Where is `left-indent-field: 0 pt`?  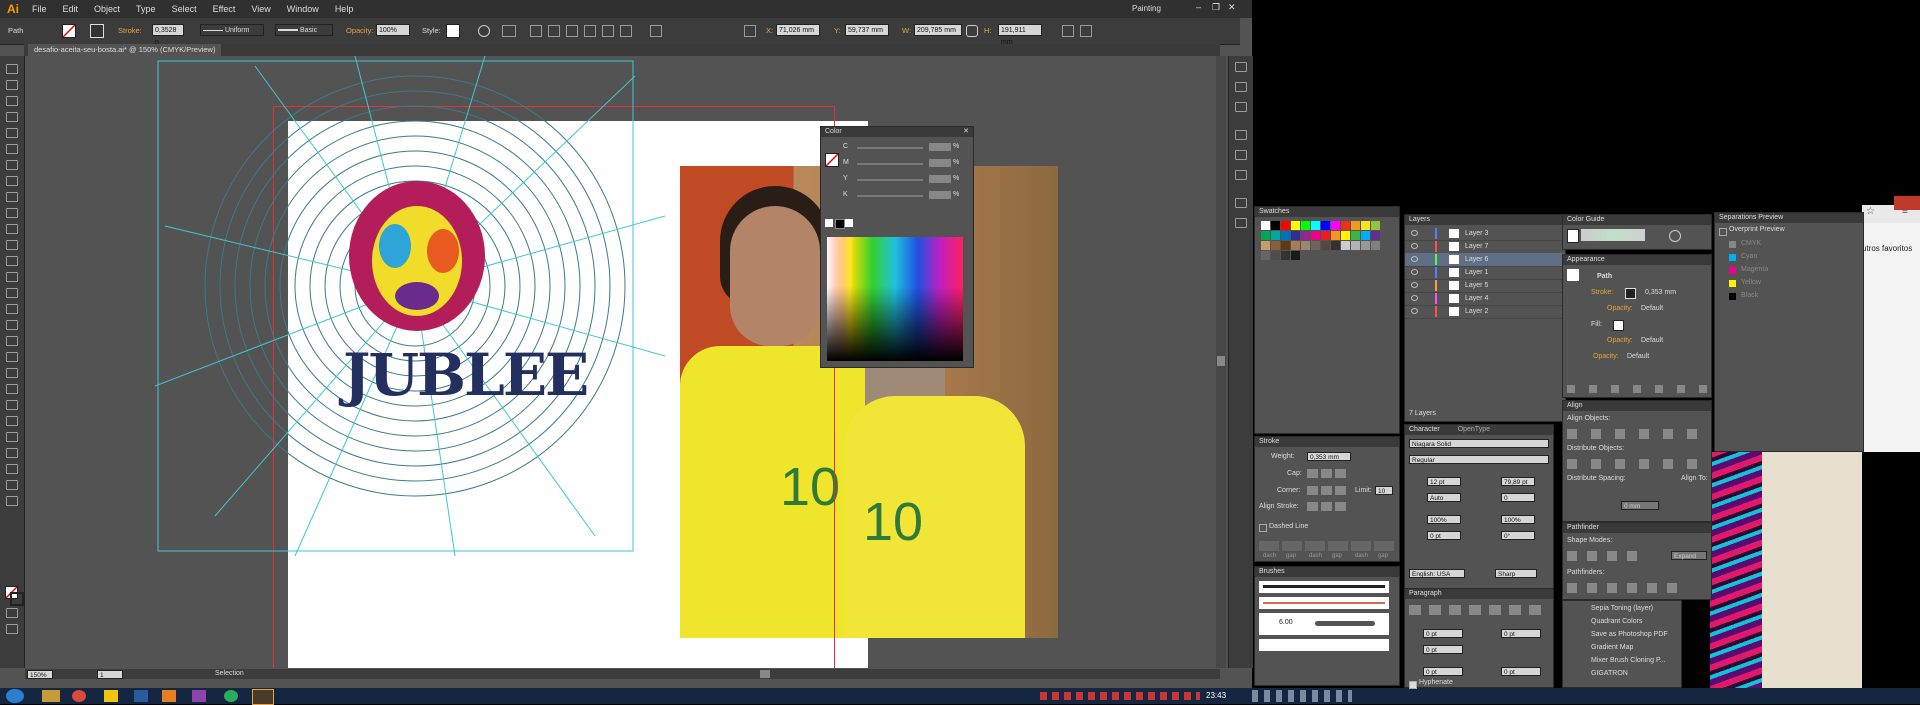 left-indent-field: 0 pt is located at coordinates (1443, 633).